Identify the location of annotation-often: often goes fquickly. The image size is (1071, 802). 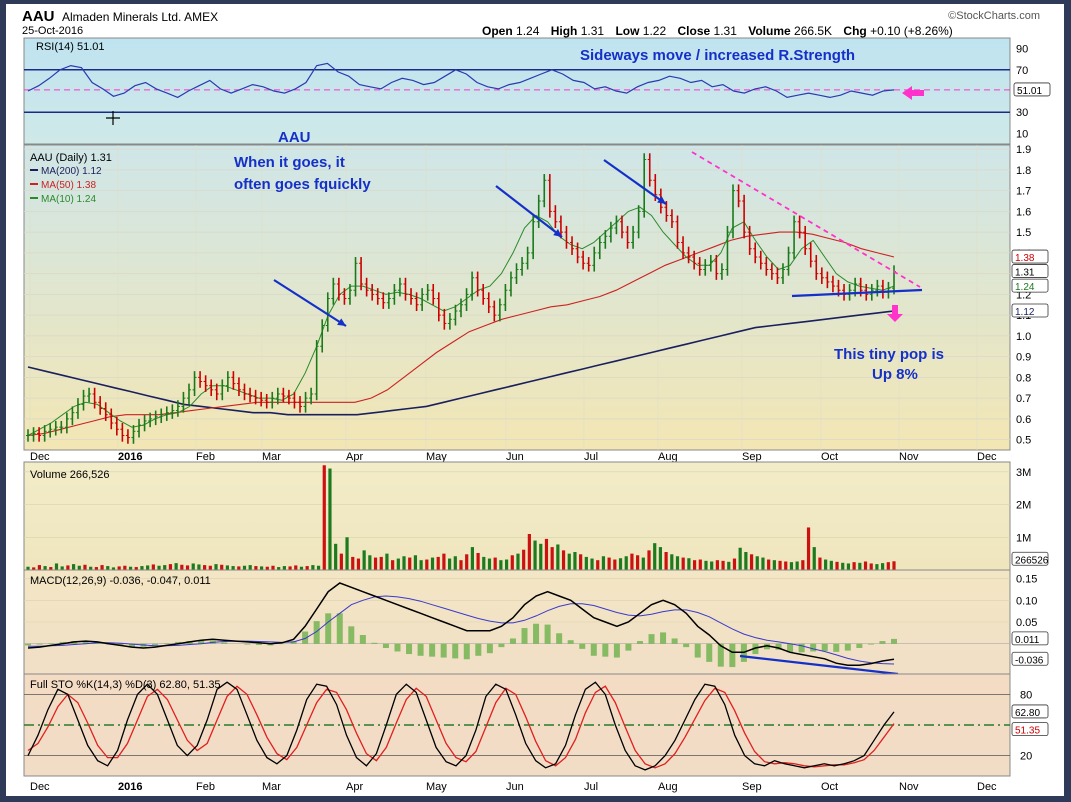
(302, 184).